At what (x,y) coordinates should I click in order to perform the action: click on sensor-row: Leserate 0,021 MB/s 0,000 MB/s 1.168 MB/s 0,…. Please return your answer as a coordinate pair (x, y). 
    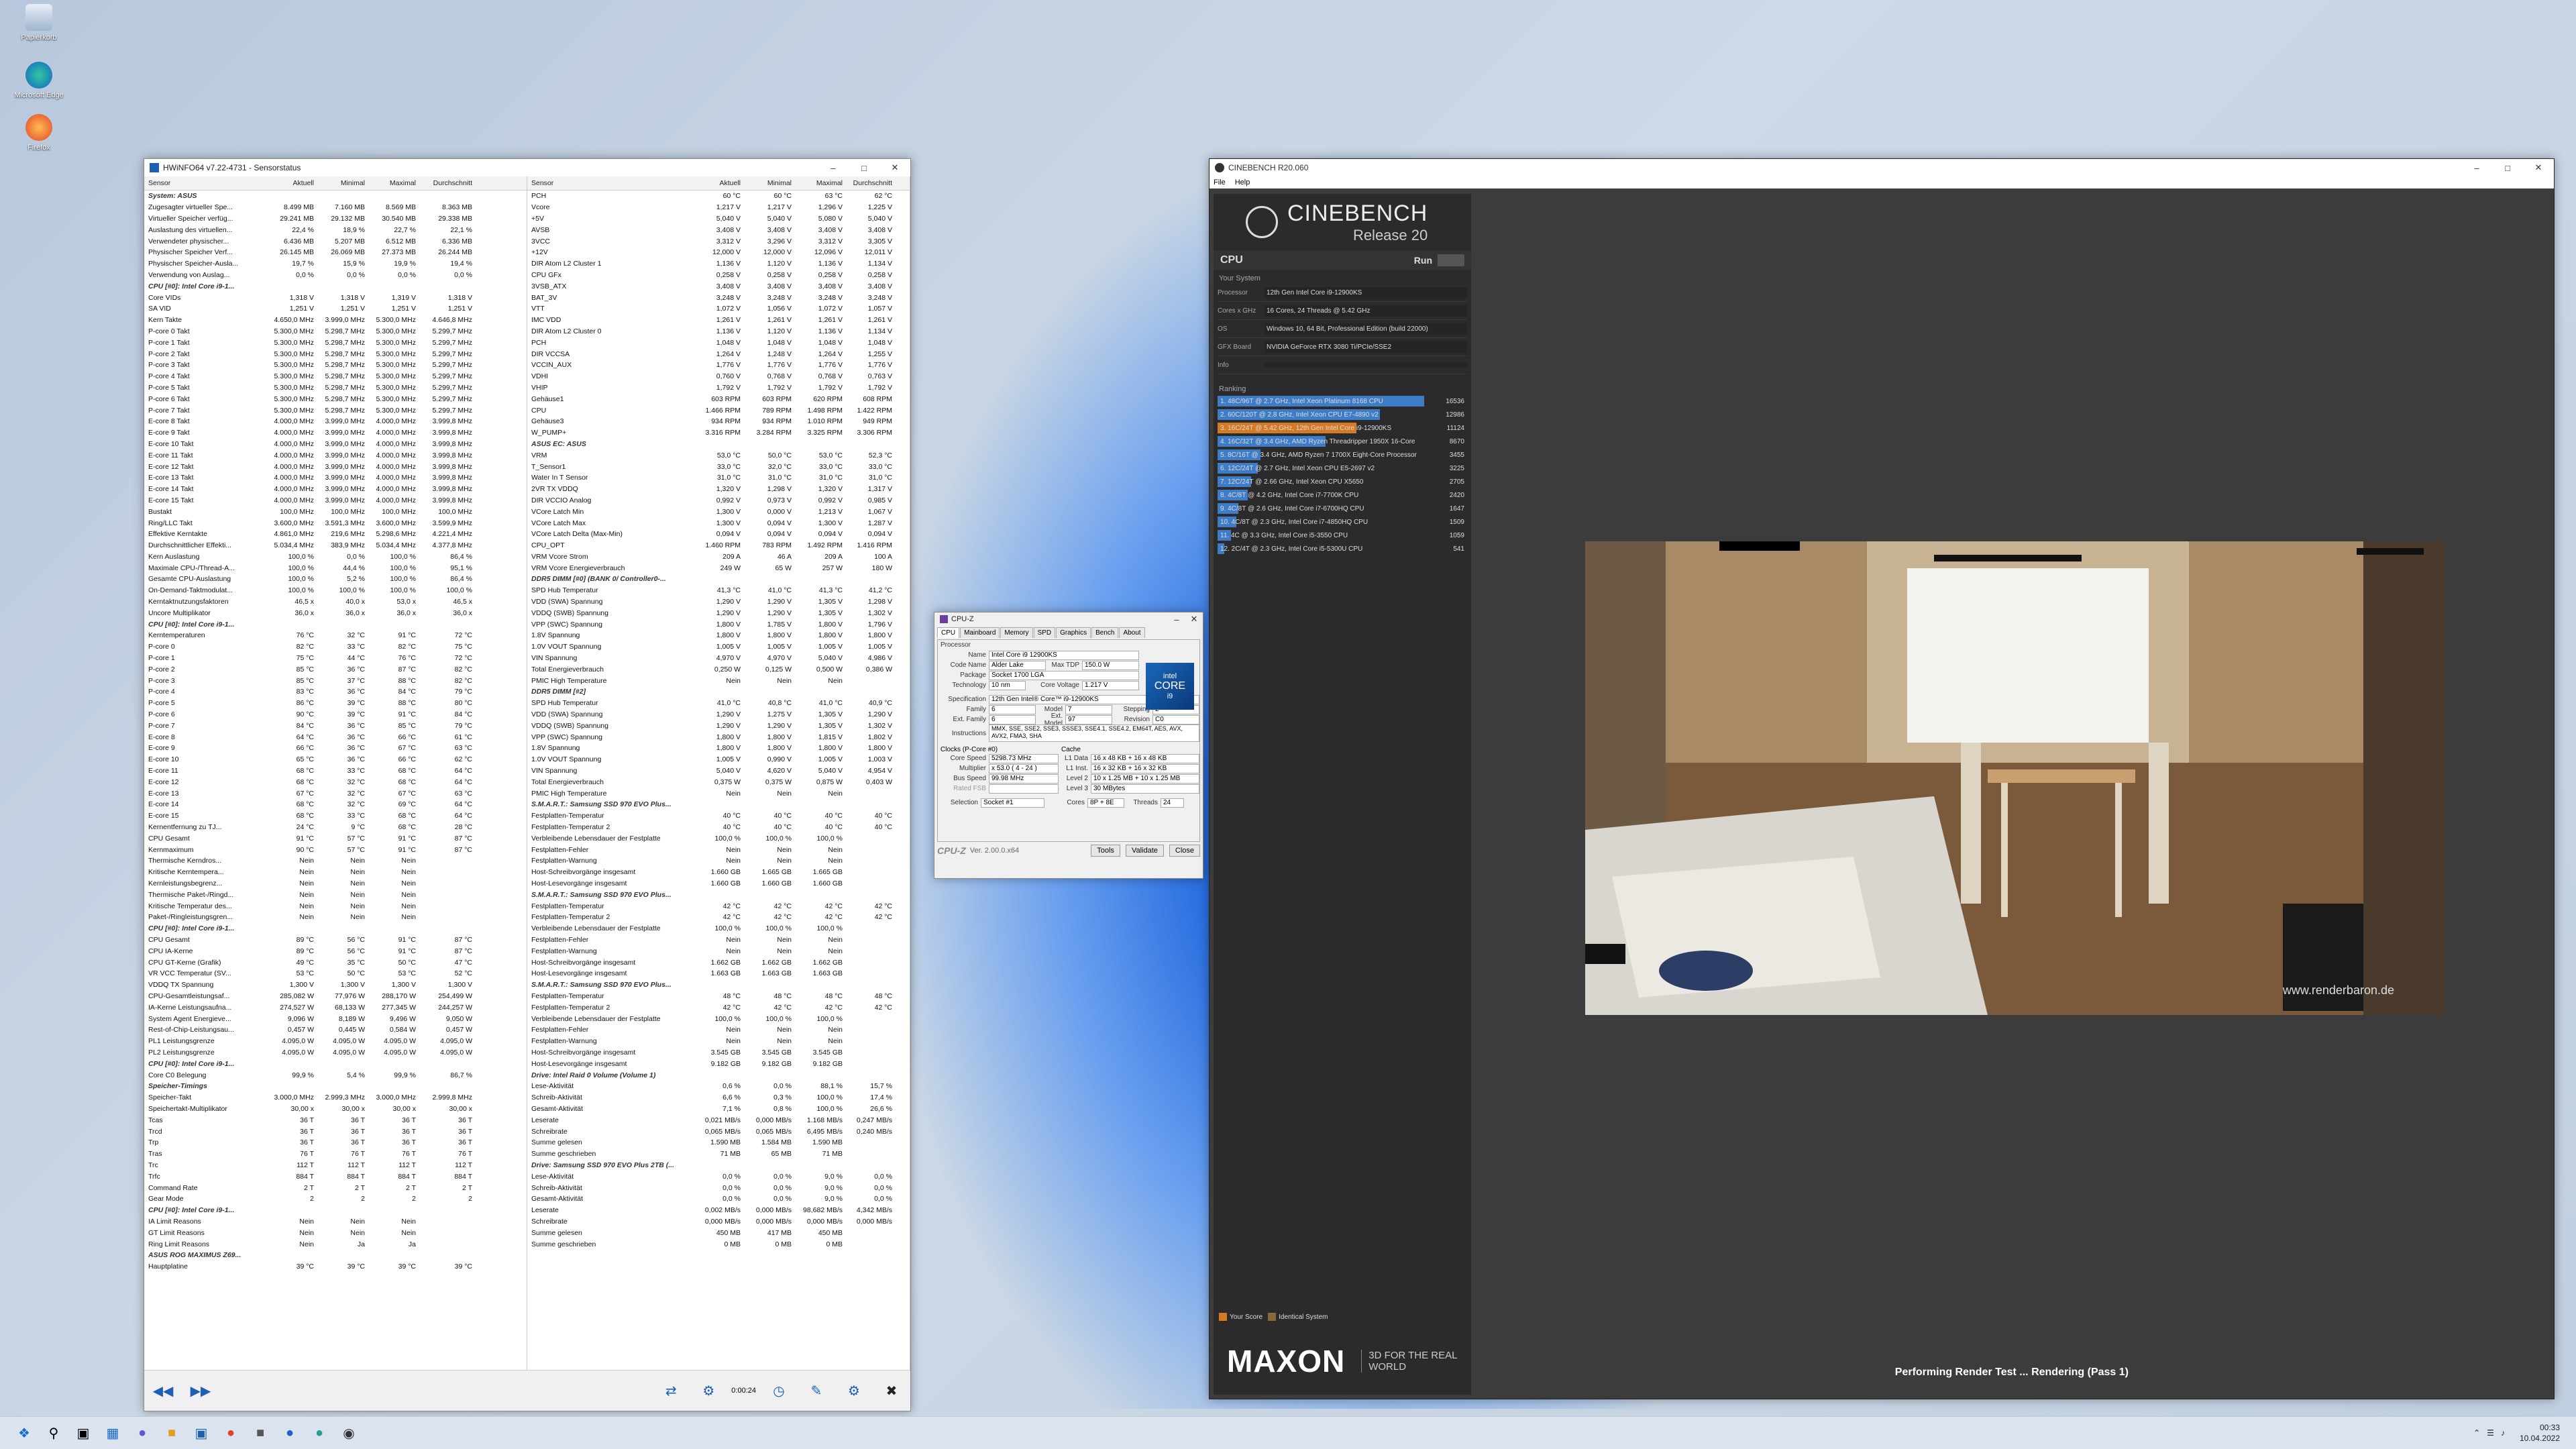
    Looking at the image, I should click on (718, 1120).